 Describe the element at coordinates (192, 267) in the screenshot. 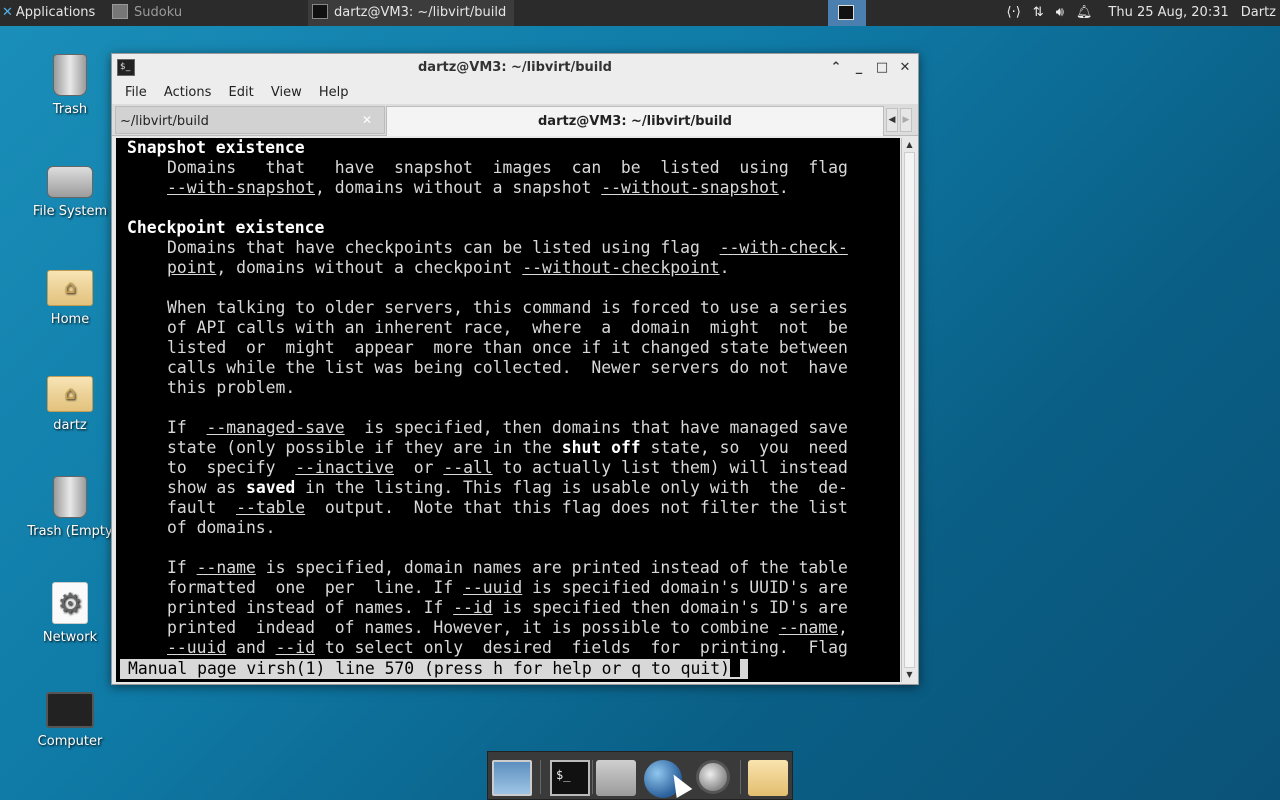

I see `flag-text: point` at that location.